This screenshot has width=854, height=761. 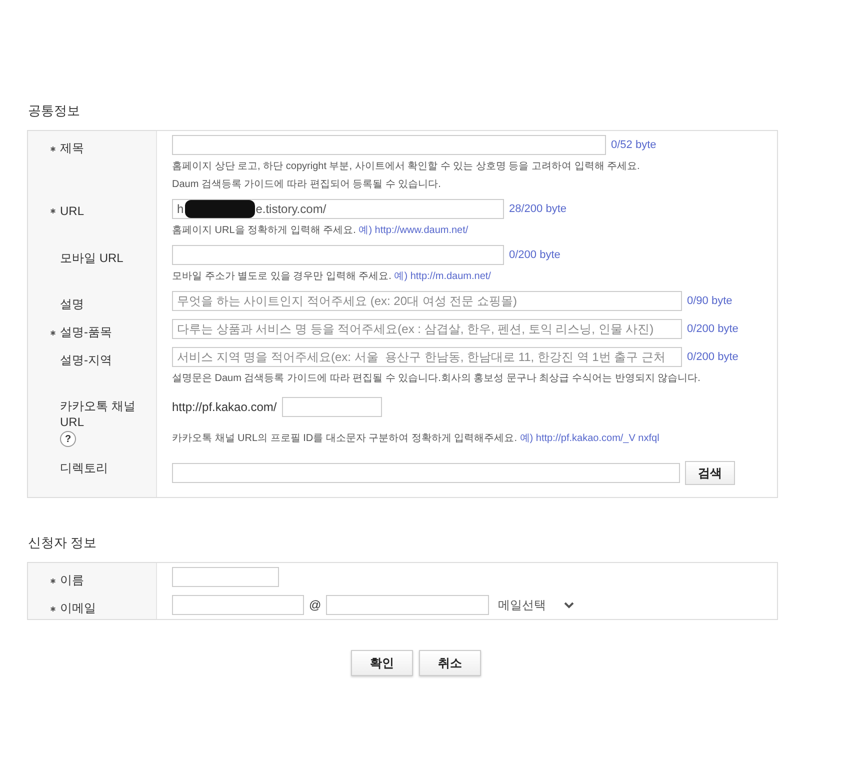 What do you see at coordinates (86, 332) in the screenshot?
I see `field-label: 설명-품목` at bounding box center [86, 332].